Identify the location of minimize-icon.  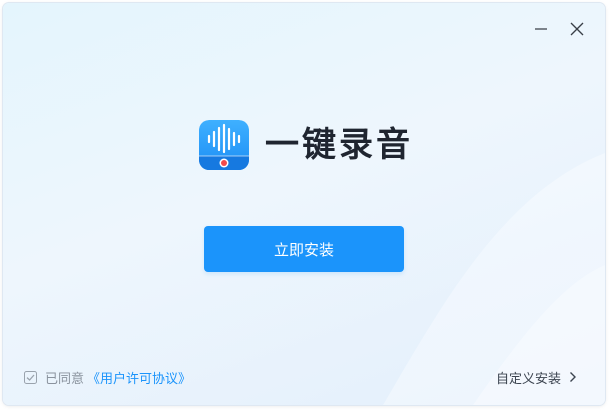
(541, 29).